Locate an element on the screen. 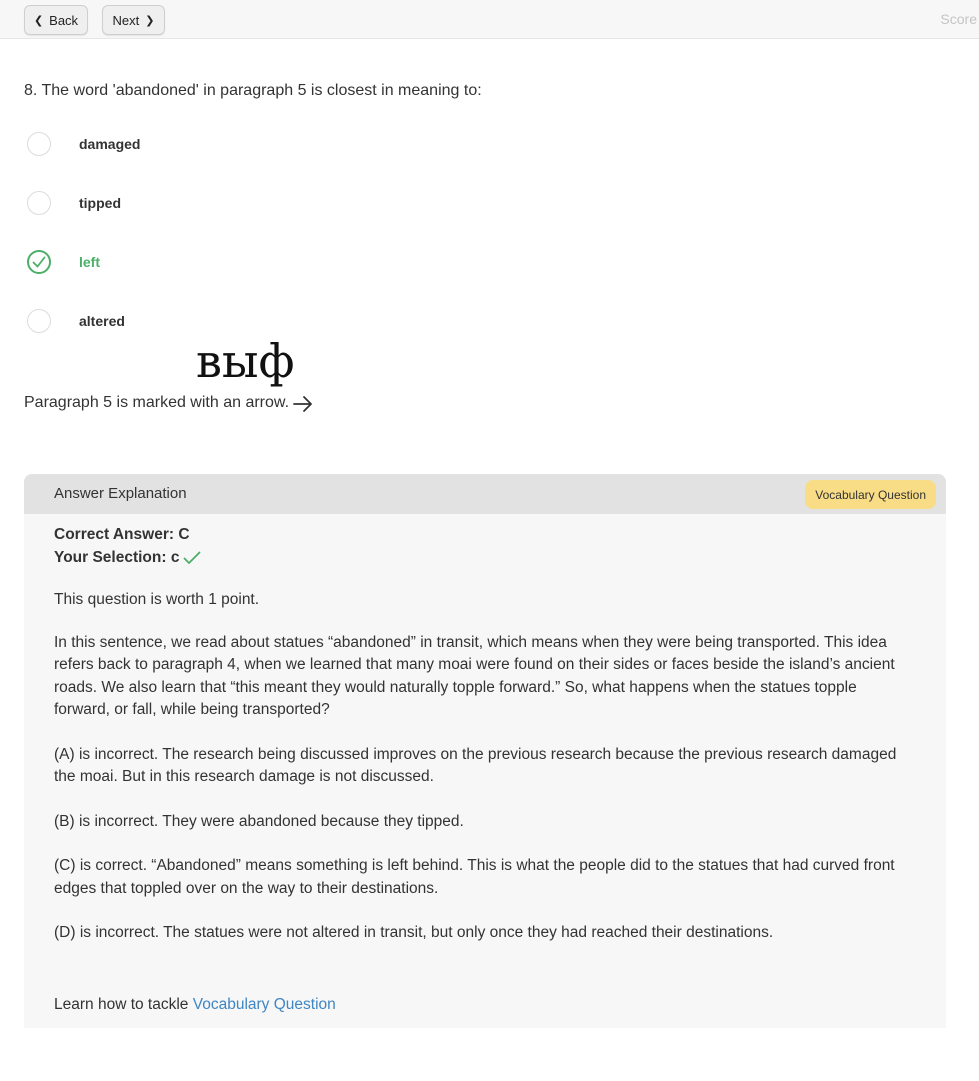 The height and width of the screenshot is (1081, 979). option-c: left is located at coordinates (177, 263).